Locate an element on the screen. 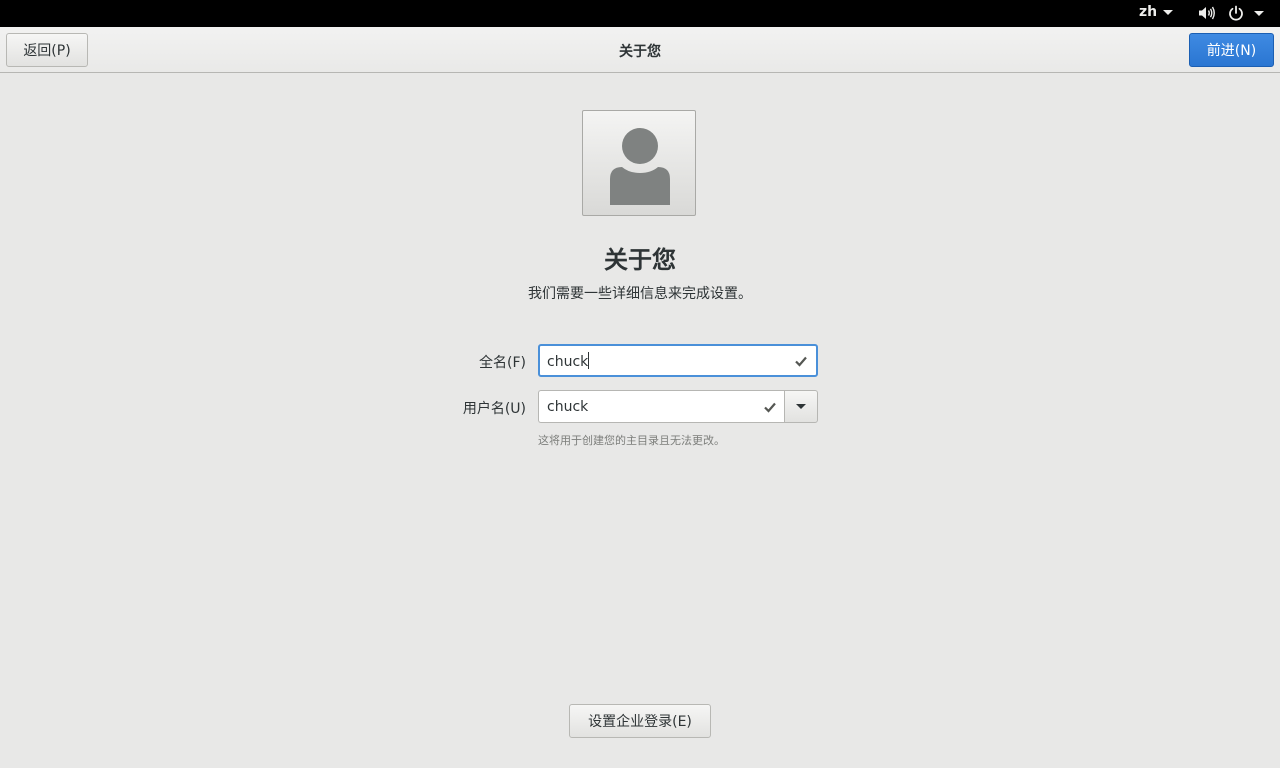  system-menu is located at coordinates (1231, 13).